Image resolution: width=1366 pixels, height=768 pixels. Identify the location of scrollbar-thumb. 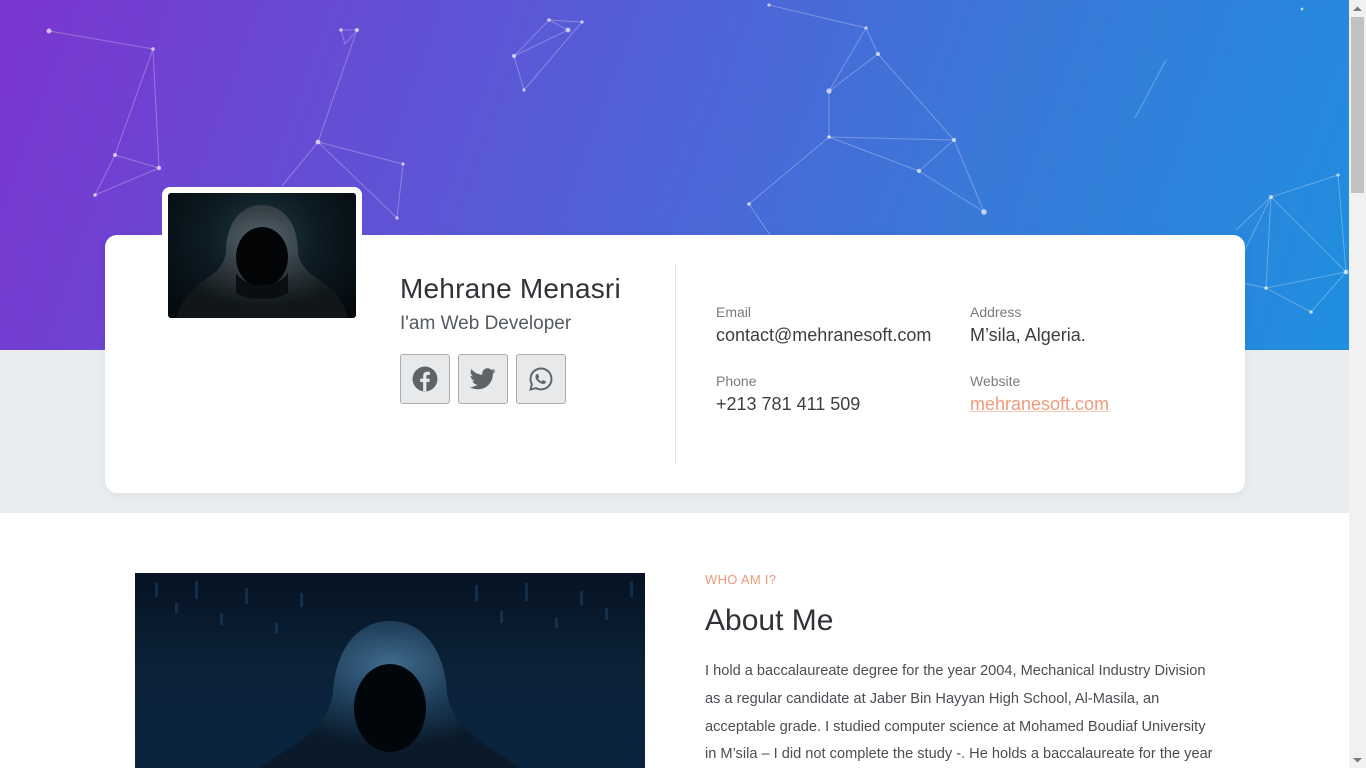
(1357, 105).